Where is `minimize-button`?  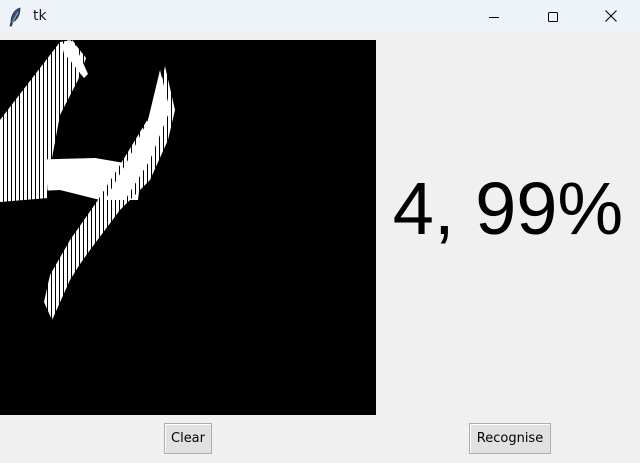 minimize-button is located at coordinates (494, 17).